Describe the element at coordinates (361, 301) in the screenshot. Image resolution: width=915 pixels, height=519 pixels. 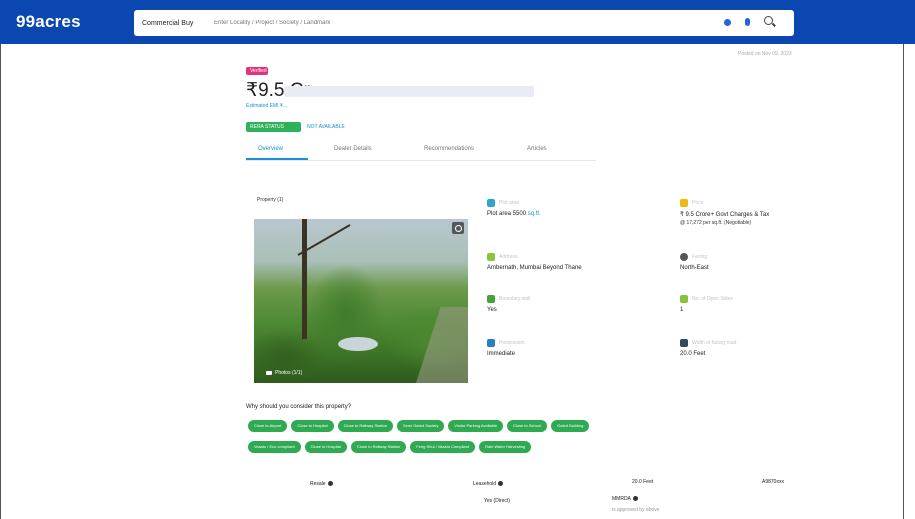
I see `property-photo: Photos (1/1)` at that location.